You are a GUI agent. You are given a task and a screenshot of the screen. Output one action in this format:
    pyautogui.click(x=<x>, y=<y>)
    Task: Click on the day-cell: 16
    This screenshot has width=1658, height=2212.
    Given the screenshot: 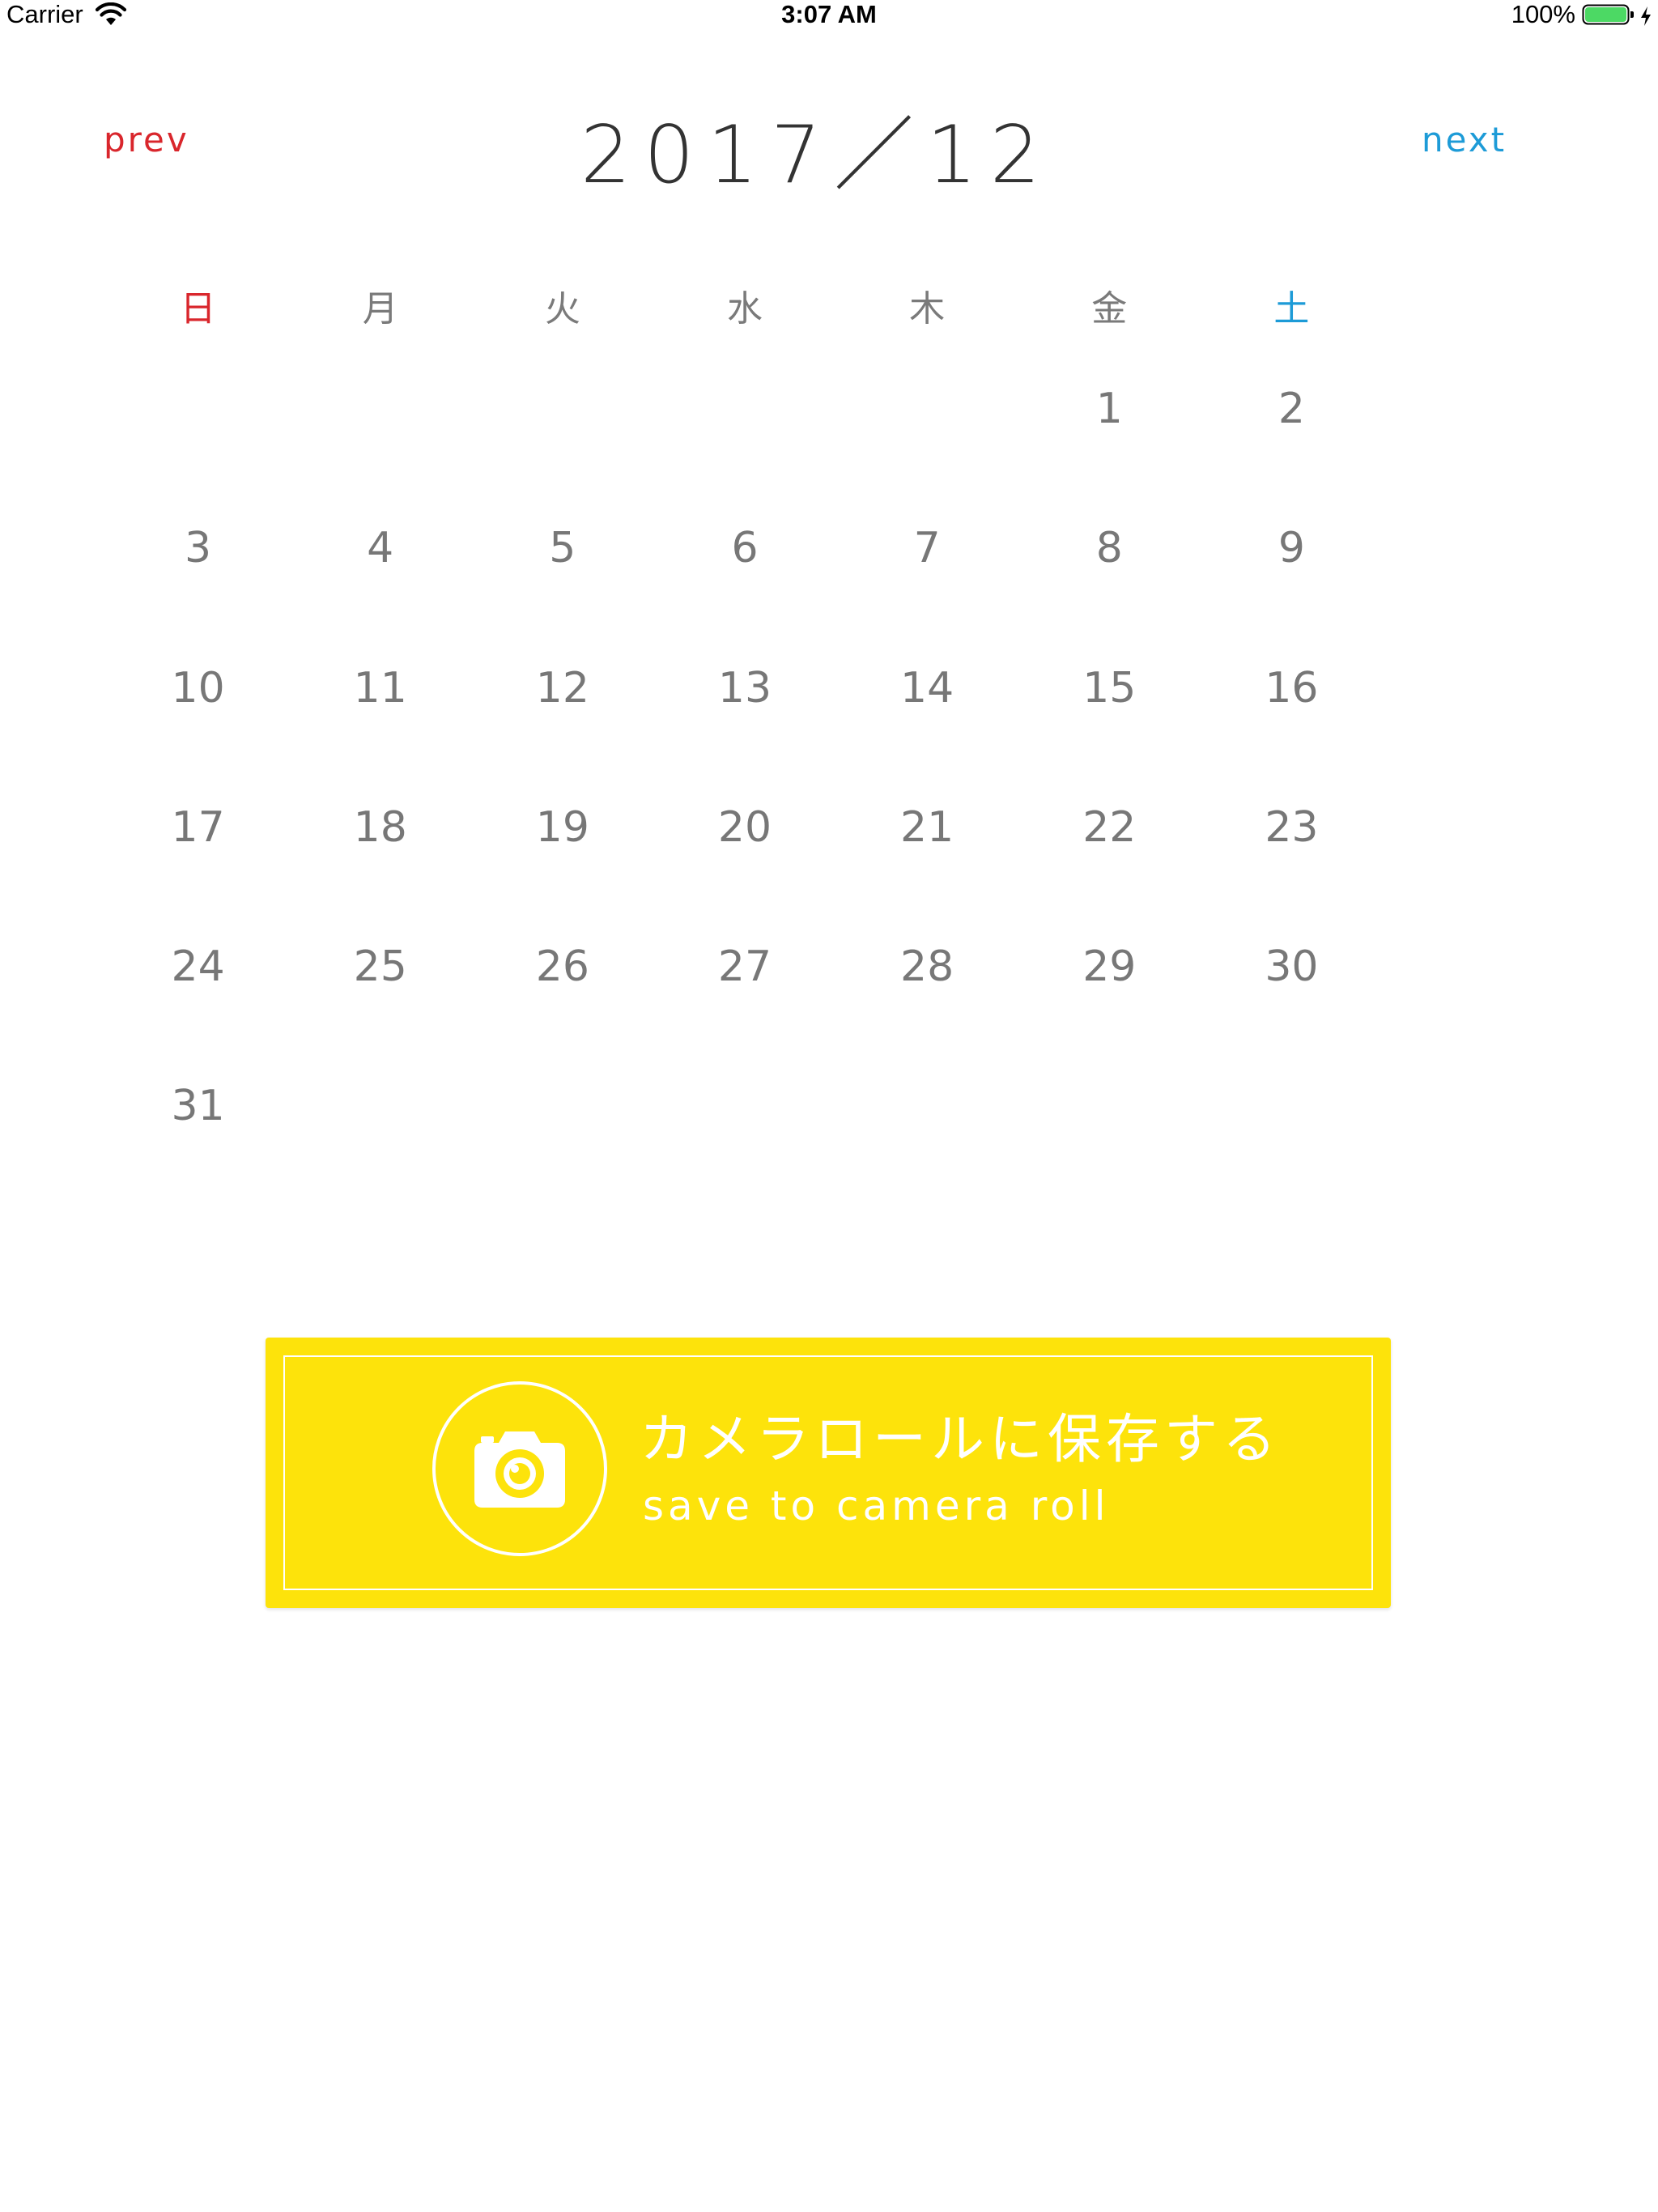 What is the action you would take?
    pyautogui.click(x=1292, y=689)
    